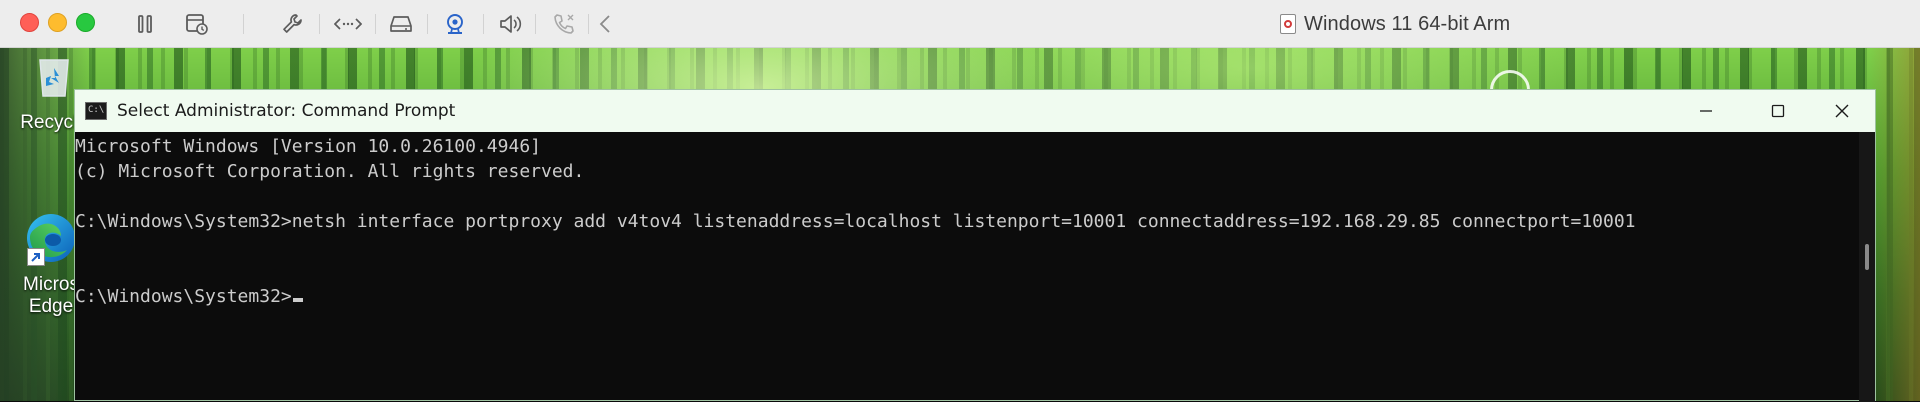  What do you see at coordinates (1867, 257) in the screenshot?
I see `cmd-scrollbar-thumb` at bounding box center [1867, 257].